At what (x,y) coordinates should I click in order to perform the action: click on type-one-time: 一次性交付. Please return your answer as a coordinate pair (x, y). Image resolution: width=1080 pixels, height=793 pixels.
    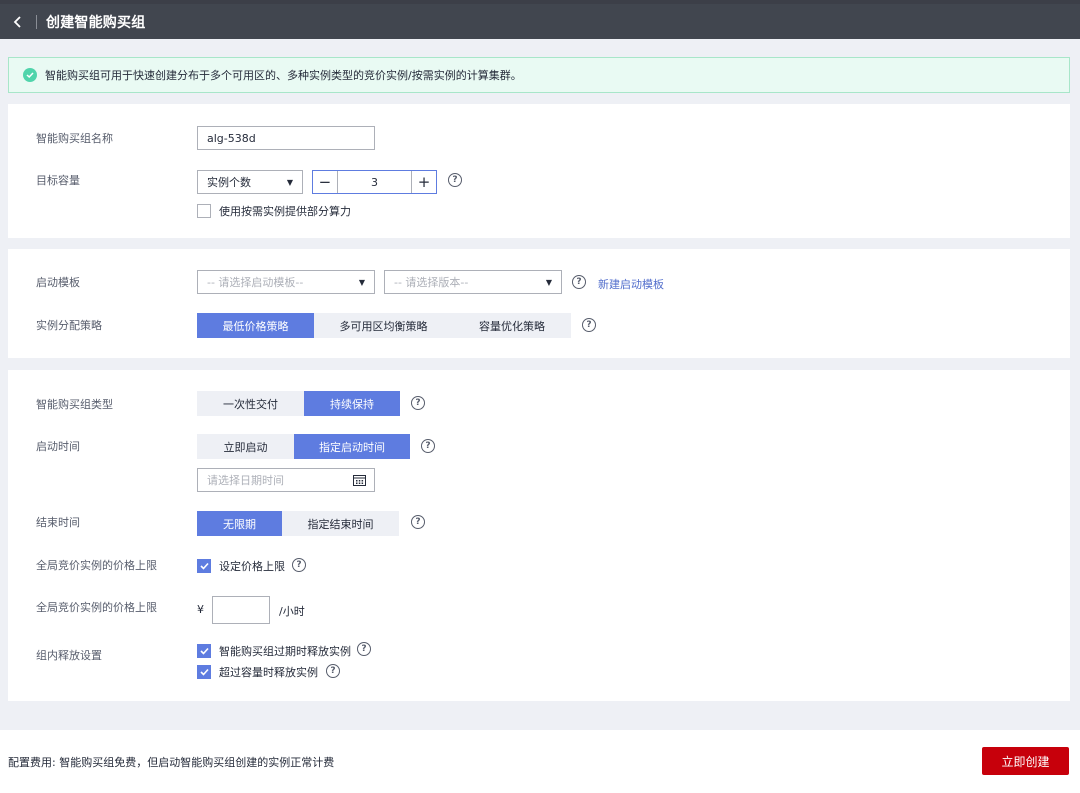
    Looking at the image, I should click on (250, 403).